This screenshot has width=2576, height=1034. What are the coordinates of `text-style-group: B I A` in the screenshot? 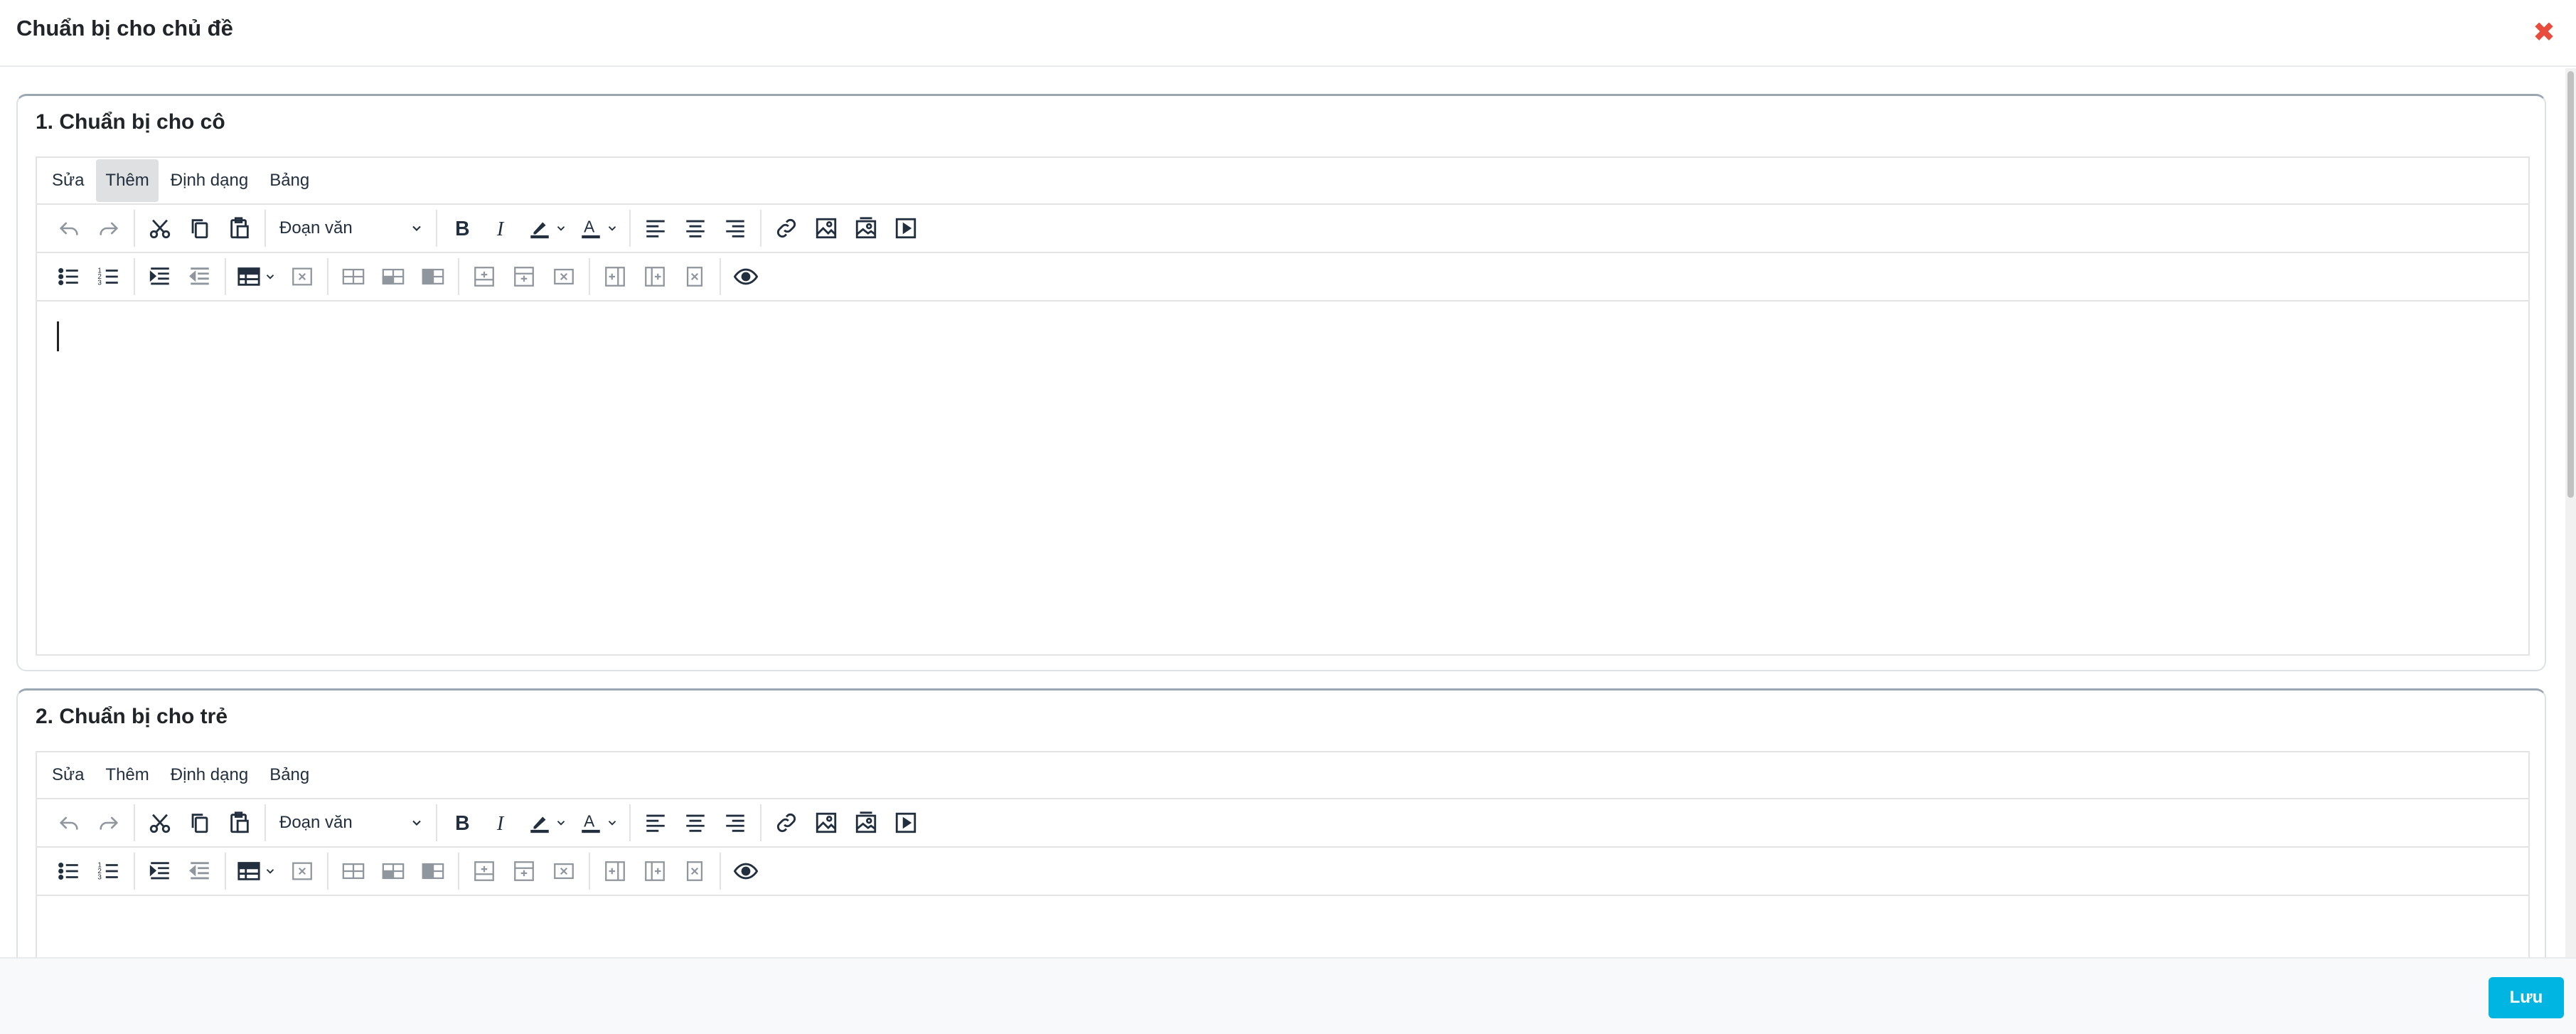 It's located at (534, 822).